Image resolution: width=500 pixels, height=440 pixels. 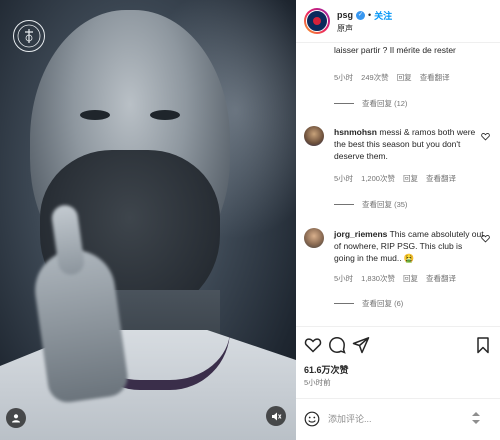 I want to click on follow-button: 关注, so click(x=383, y=15).